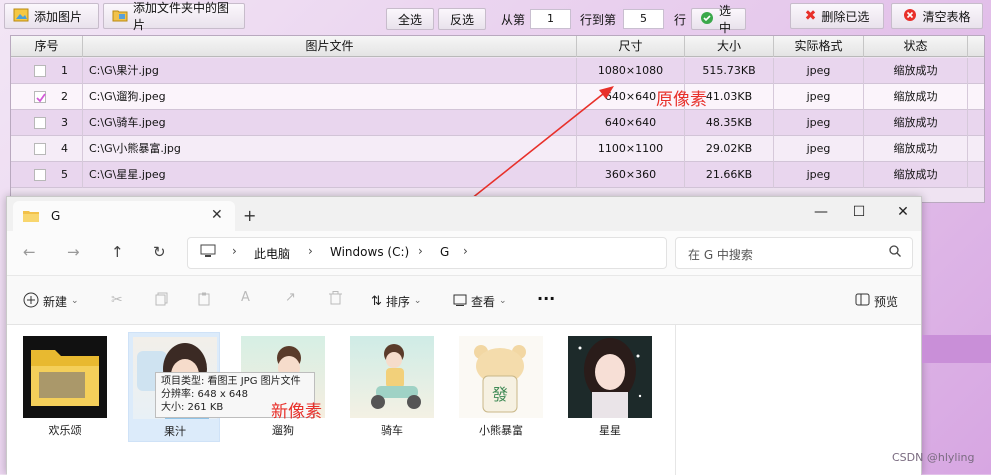 This screenshot has width=991, height=475. What do you see at coordinates (290, 297) in the screenshot?
I see `share-icon: ↗` at bounding box center [290, 297].